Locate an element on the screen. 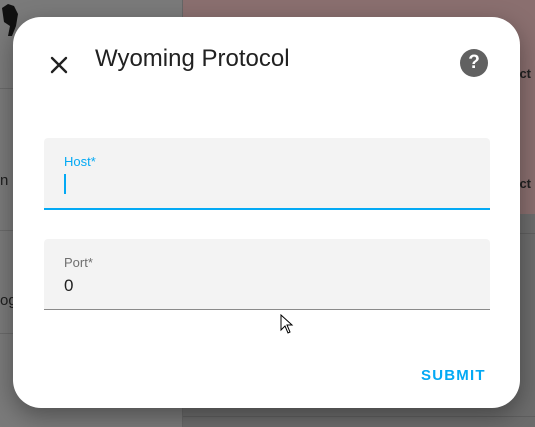 This screenshot has height=427, width=535. close-button is located at coordinates (59, 65).